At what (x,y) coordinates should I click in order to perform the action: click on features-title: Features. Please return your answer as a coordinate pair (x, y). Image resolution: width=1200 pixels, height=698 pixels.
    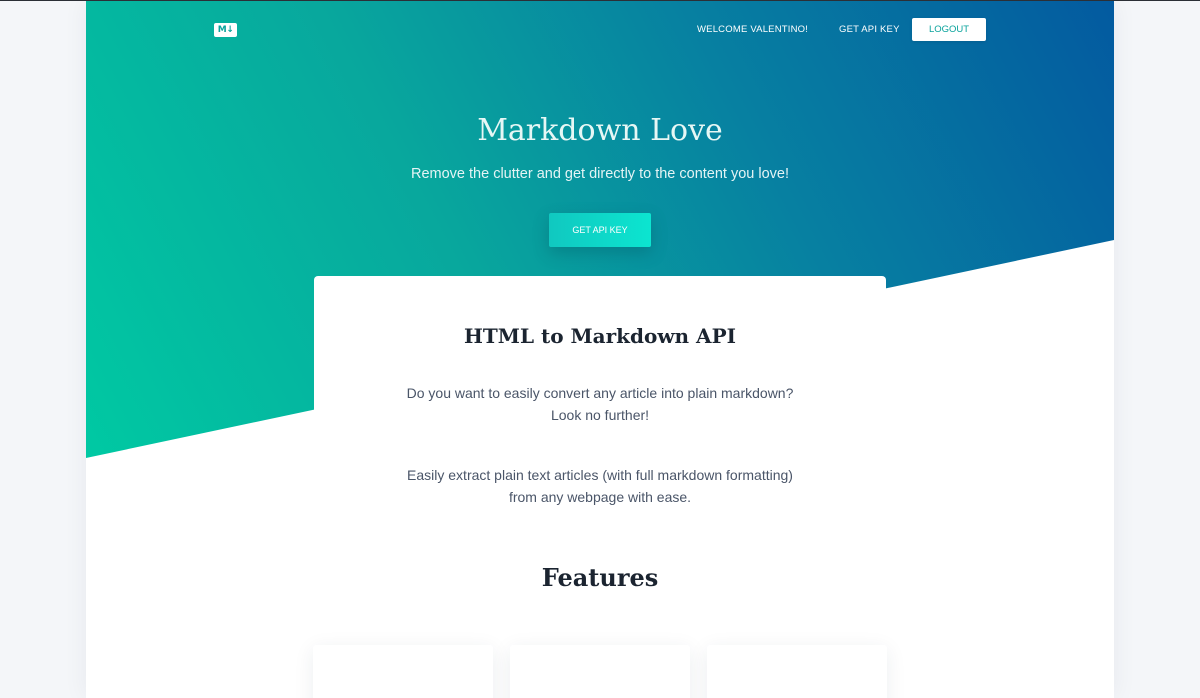
    Looking at the image, I should click on (600, 577).